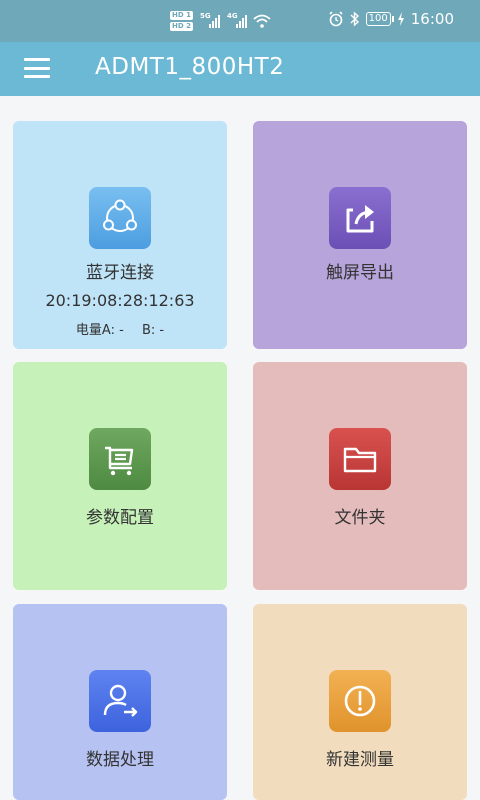 This screenshot has width=480, height=800. I want to click on signal-4g-icon: 4G, so click(237, 20).